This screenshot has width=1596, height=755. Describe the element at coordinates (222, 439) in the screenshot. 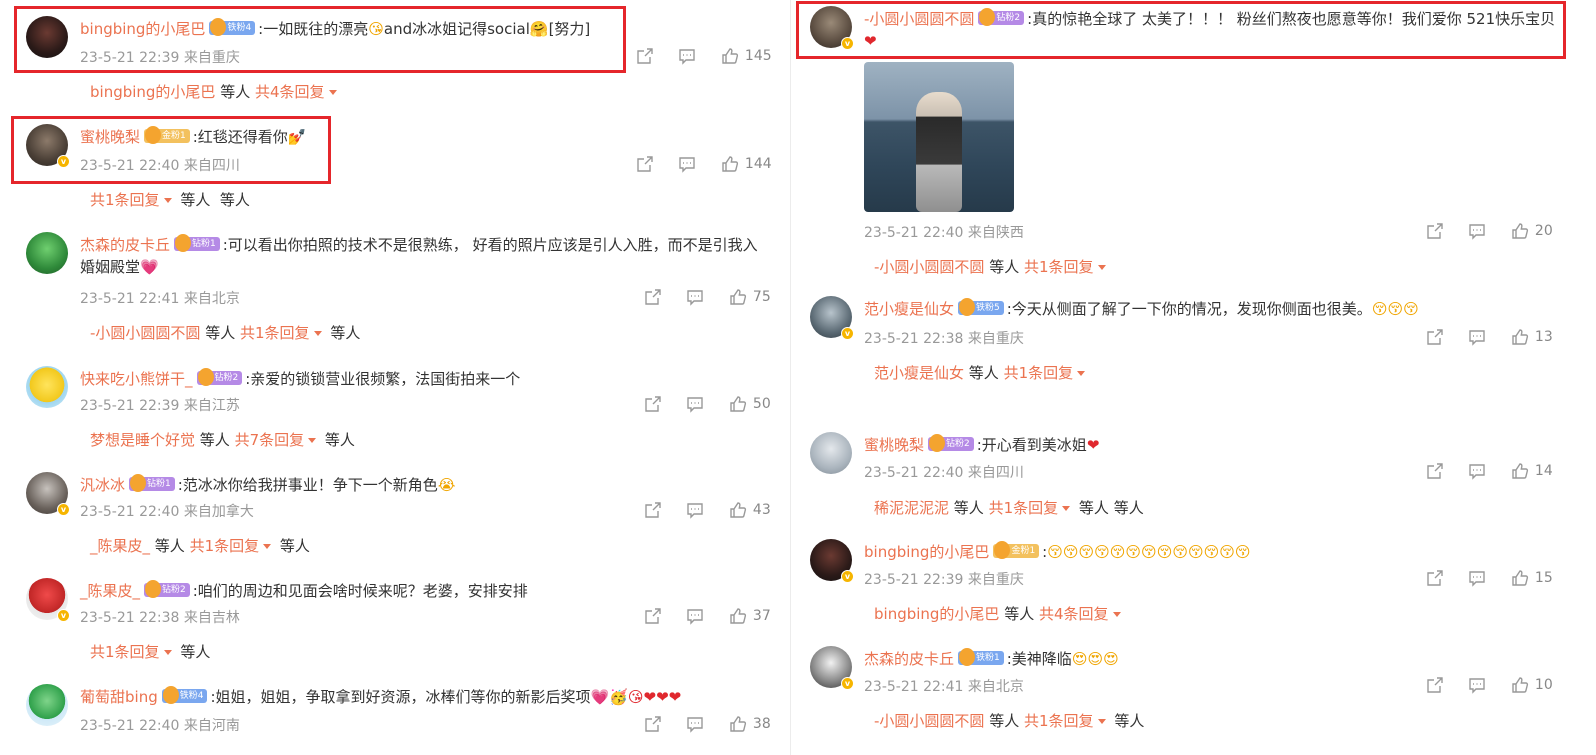

I see `reply-summary: 梦想是睡个好觉 等人 共7条回复 等人` at that location.